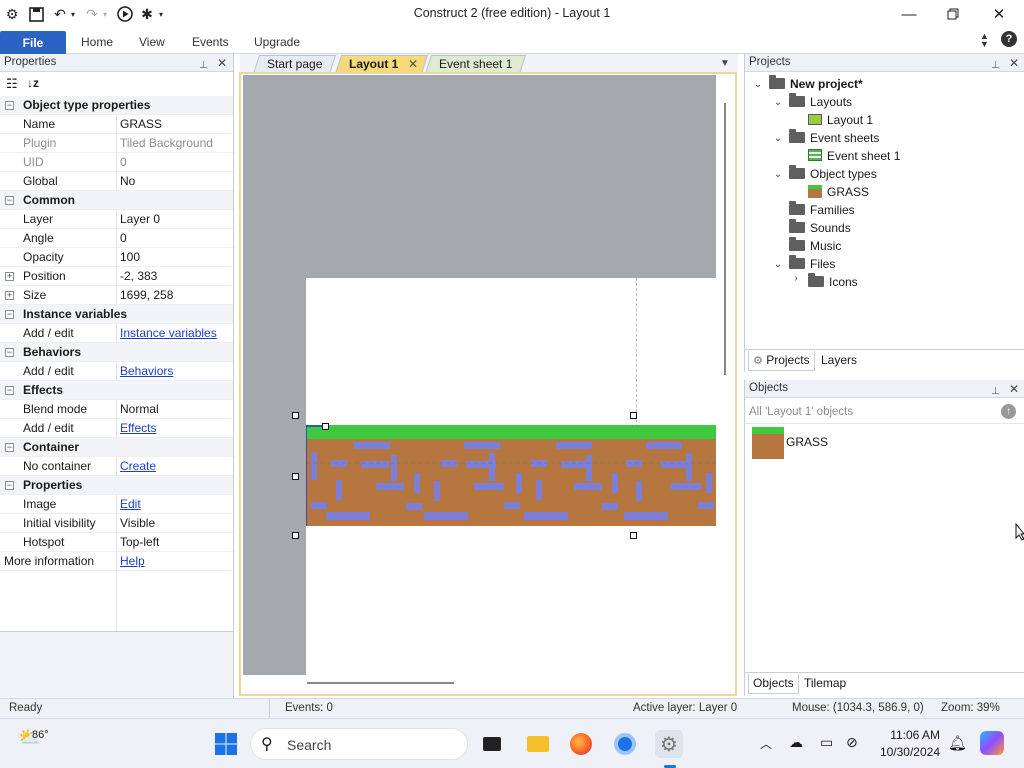 The height and width of the screenshot is (768, 1024). I want to click on chevron-up-icon: ︿, so click(766, 743).